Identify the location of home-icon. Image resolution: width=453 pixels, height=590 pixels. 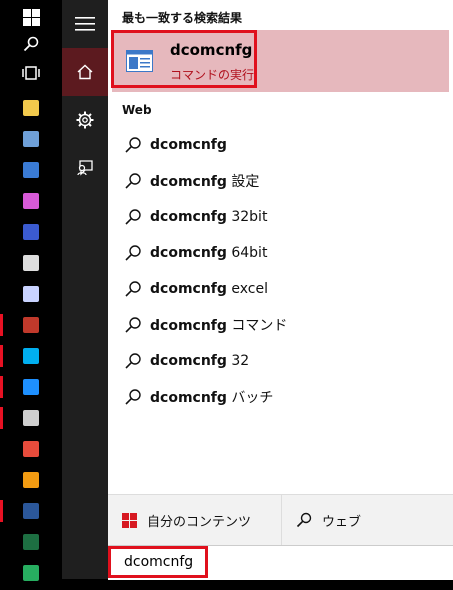
(85, 72).